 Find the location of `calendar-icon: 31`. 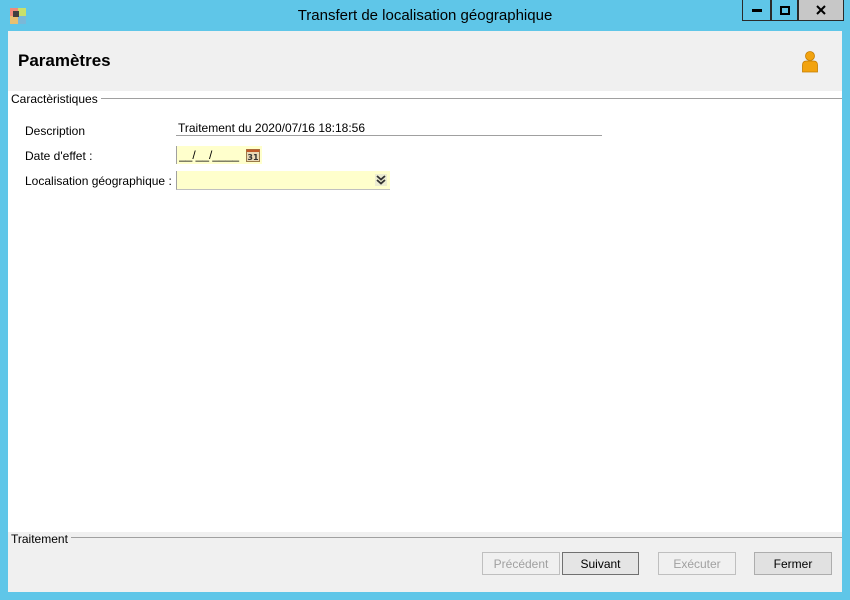

calendar-icon: 31 is located at coordinates (253, 155).